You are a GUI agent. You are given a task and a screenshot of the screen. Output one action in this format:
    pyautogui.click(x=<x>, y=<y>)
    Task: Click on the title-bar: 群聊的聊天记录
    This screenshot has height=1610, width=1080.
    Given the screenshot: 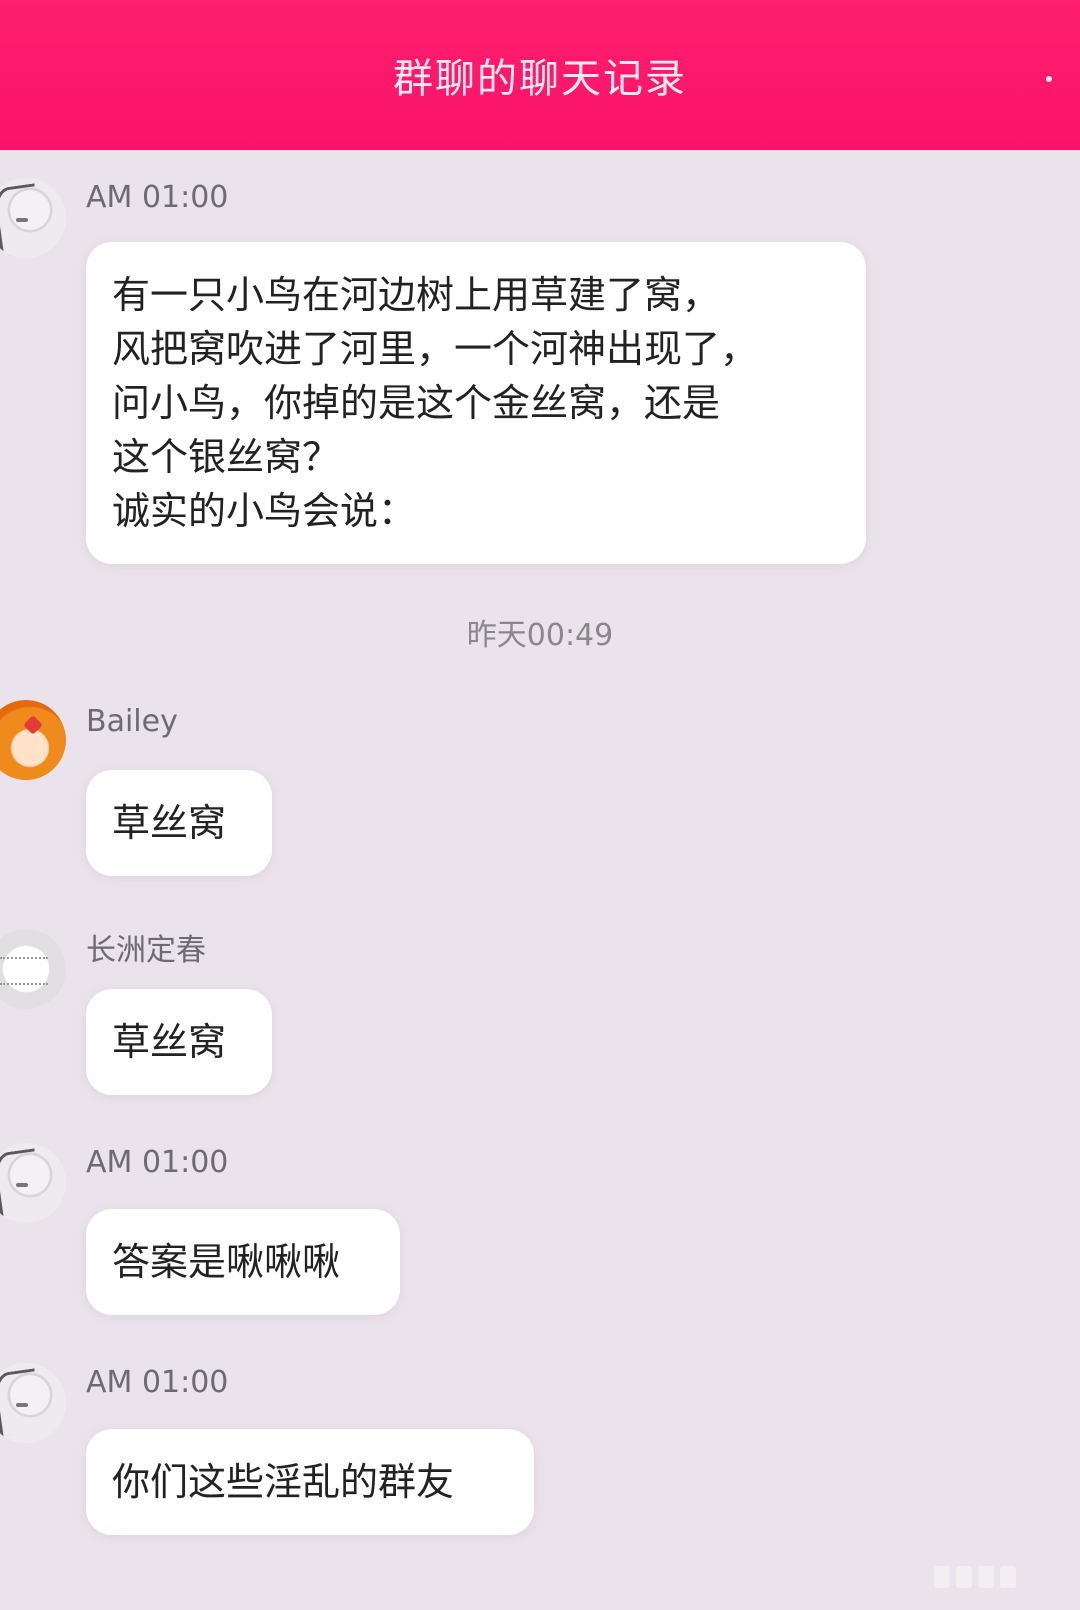 What is the action you would take?
    pyautogui.click(x=540, y=75)
    